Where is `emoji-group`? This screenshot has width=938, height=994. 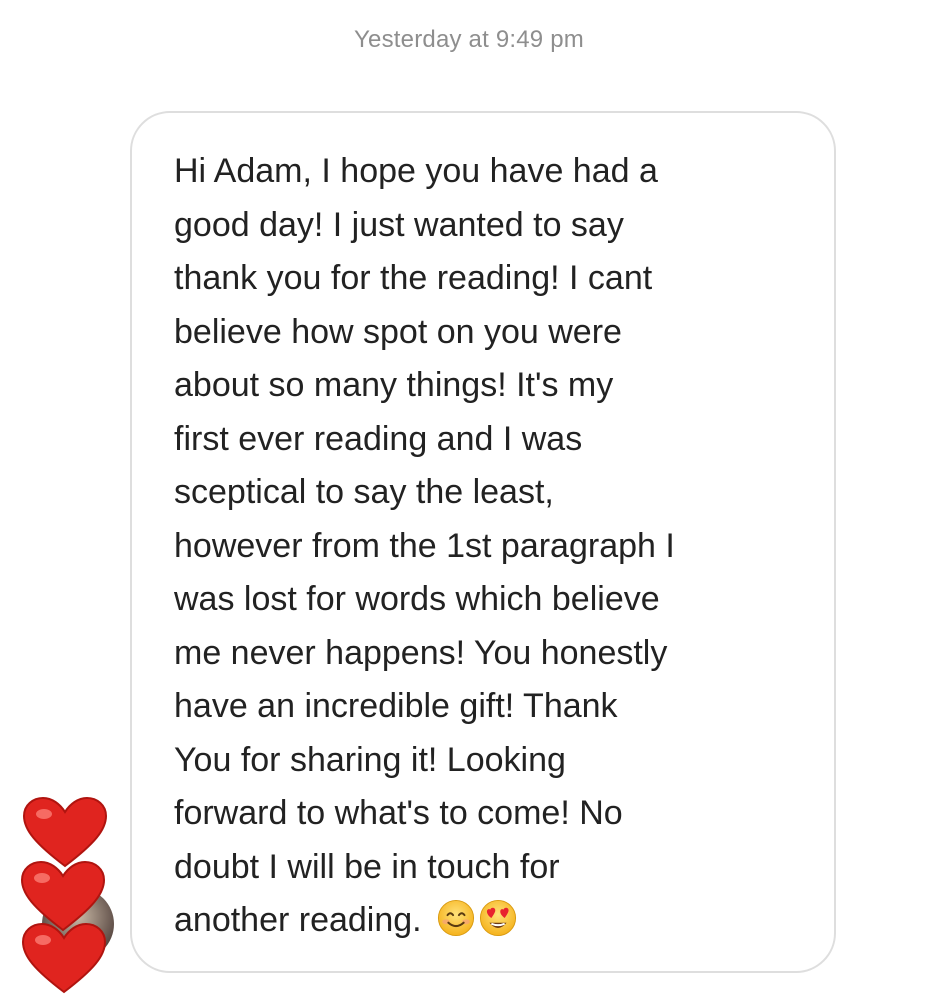 emoji-group is located at coordinates (479, 926).